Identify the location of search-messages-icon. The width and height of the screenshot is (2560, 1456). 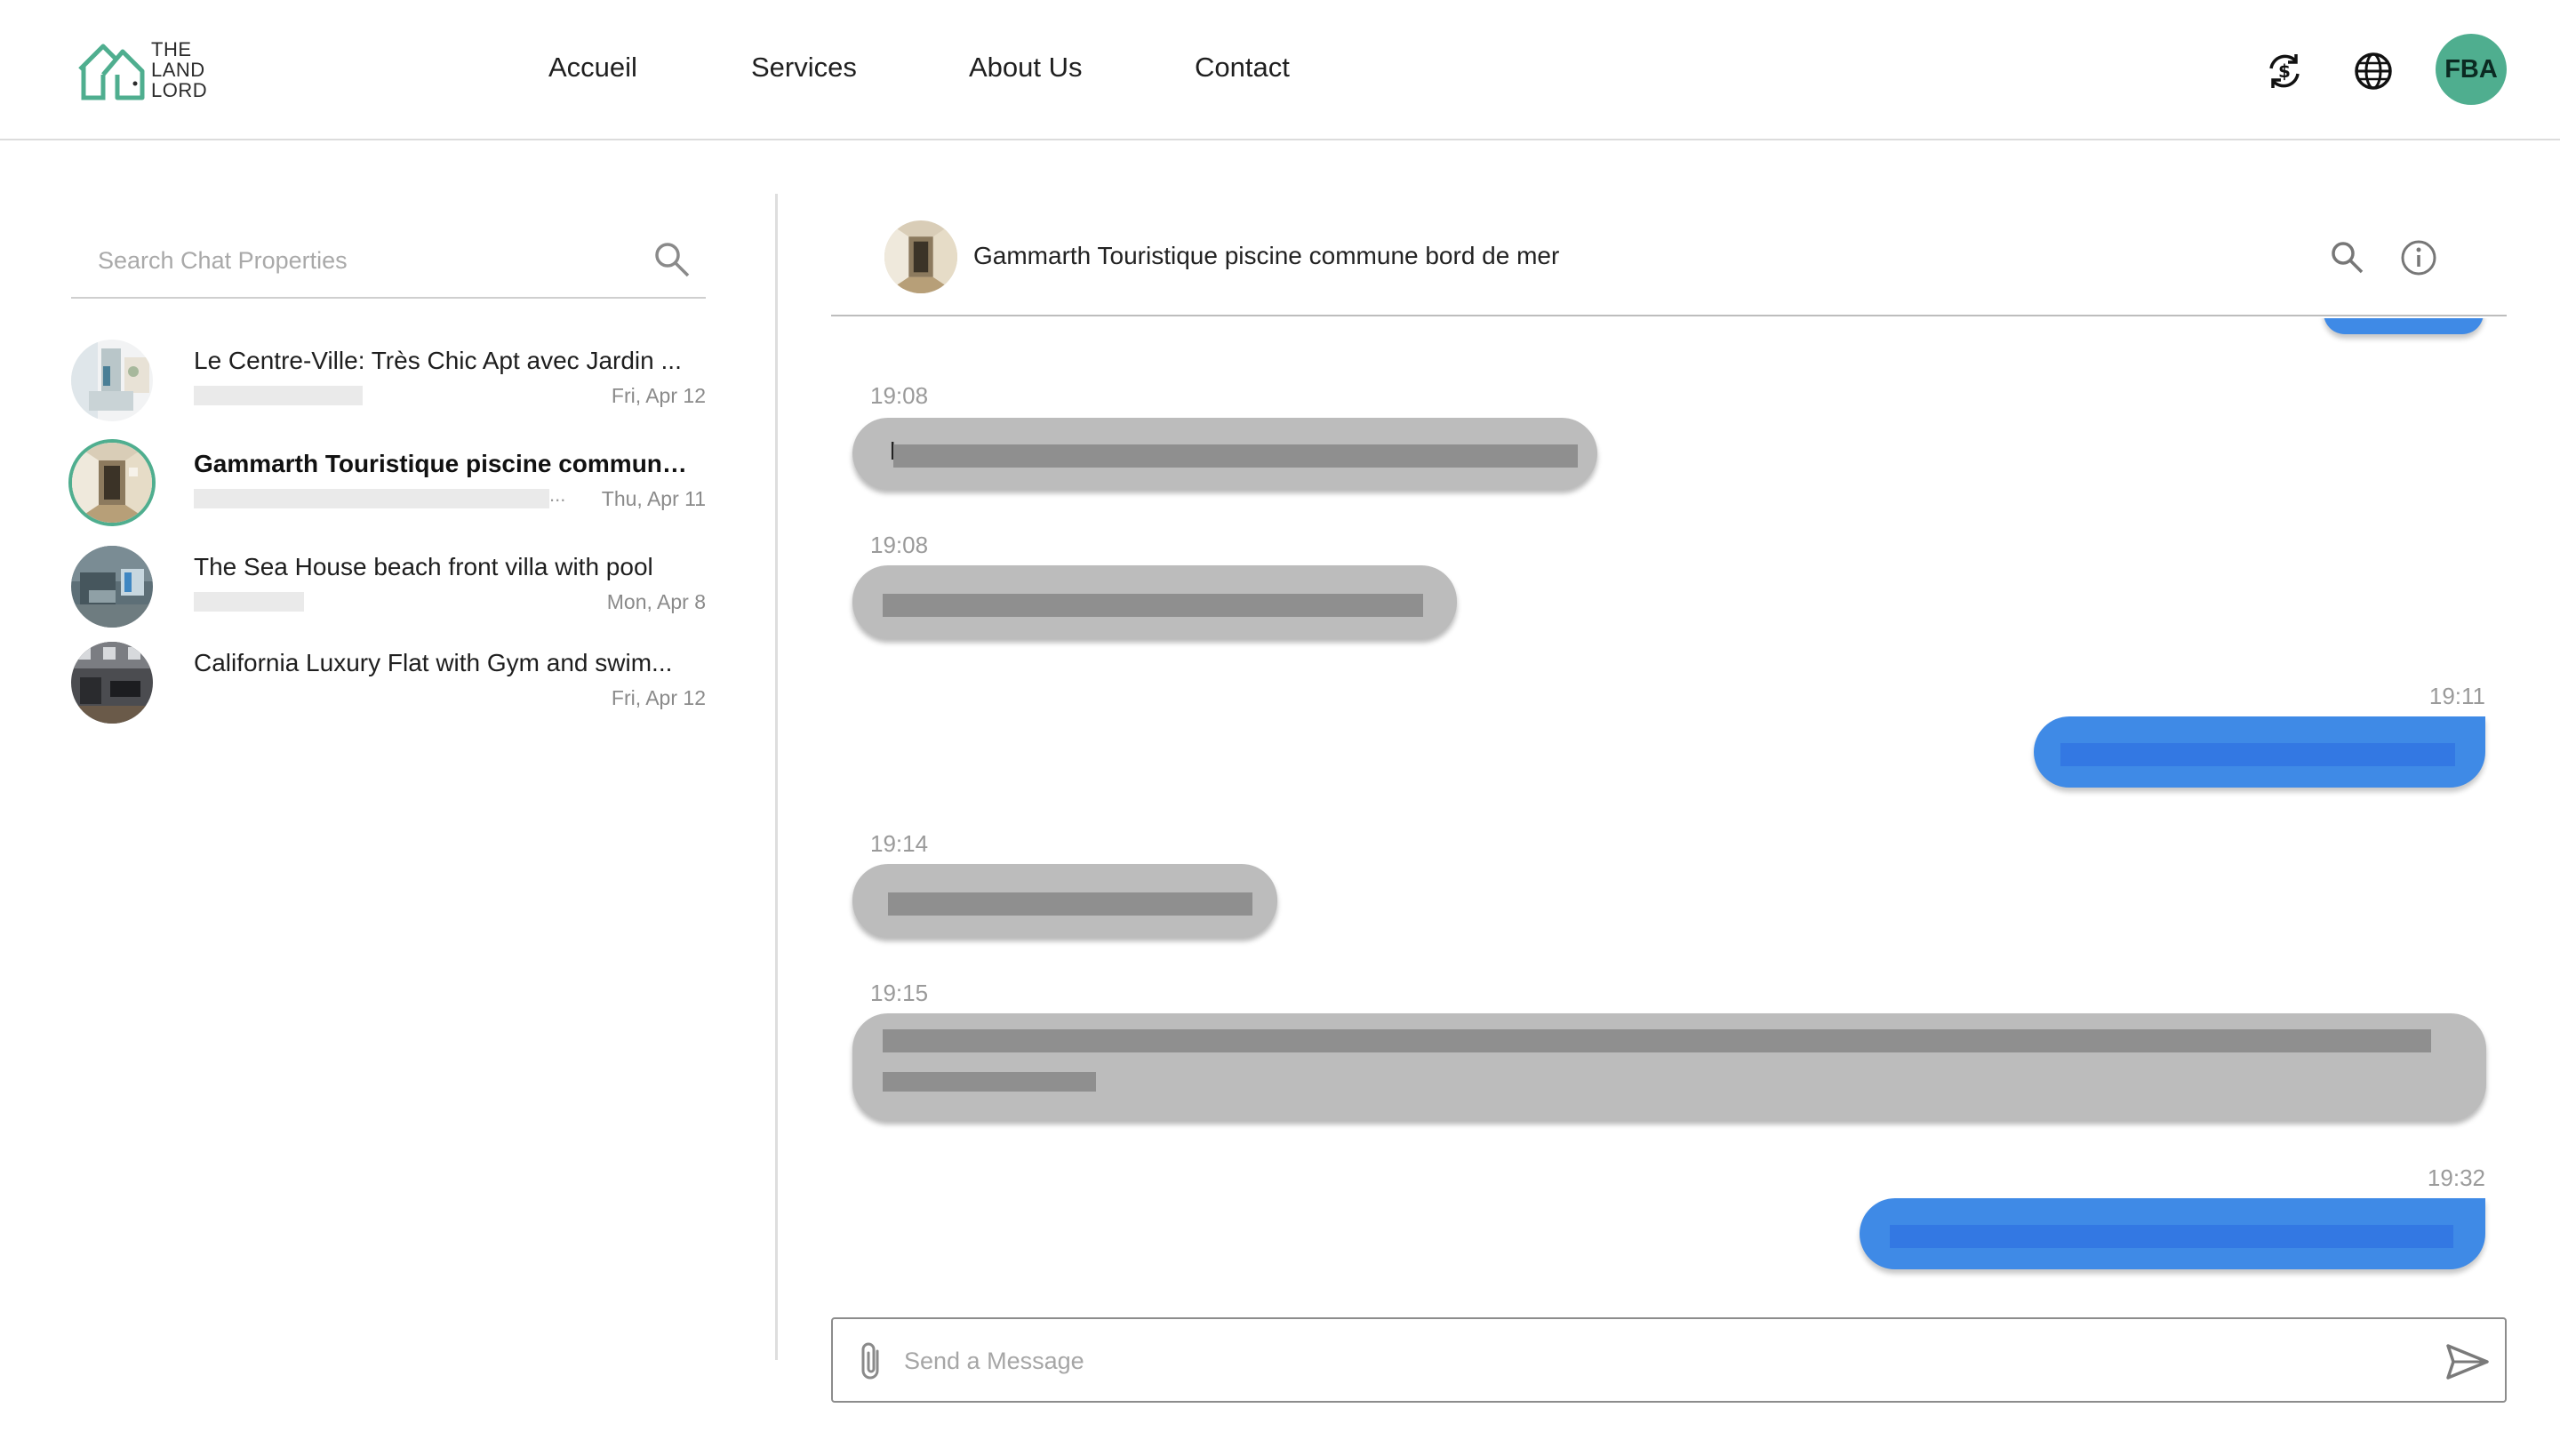
(2347, 258).